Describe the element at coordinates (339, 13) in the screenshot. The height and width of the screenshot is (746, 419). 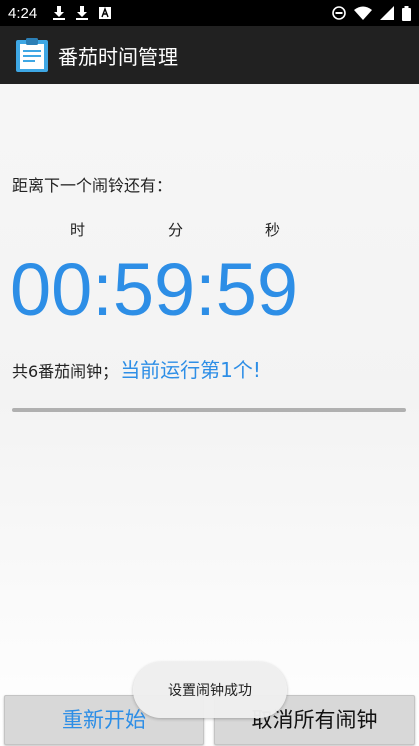
I see `dnd-icon` at that location.